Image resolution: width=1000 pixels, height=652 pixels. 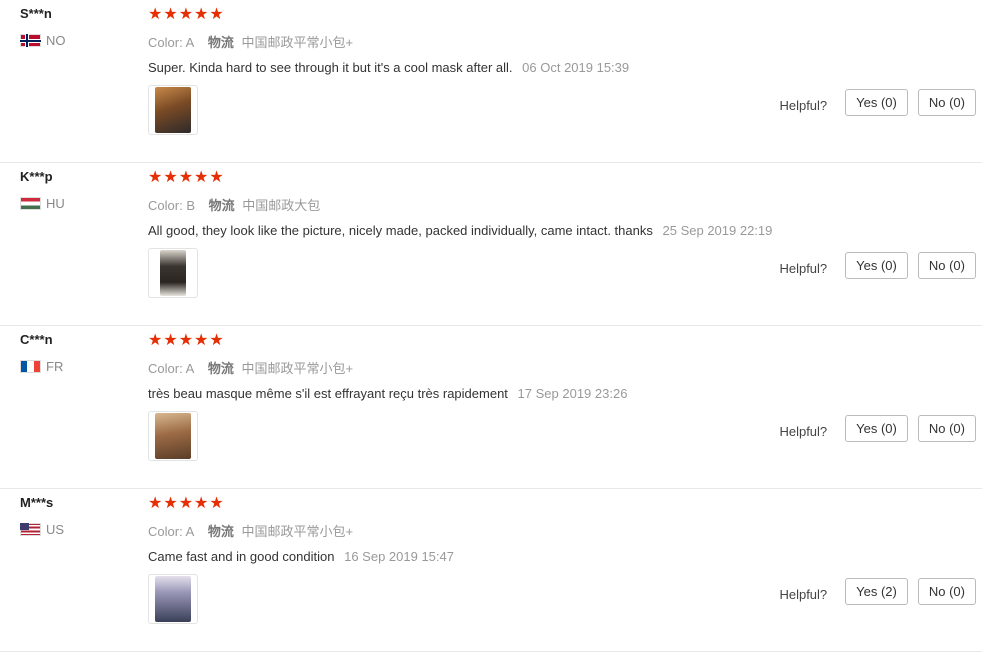 What do you see at coordinates (281, 205) in the screenshot?
I see `shipping-value: 中国邮政大包` at bounding box center [281, 205].